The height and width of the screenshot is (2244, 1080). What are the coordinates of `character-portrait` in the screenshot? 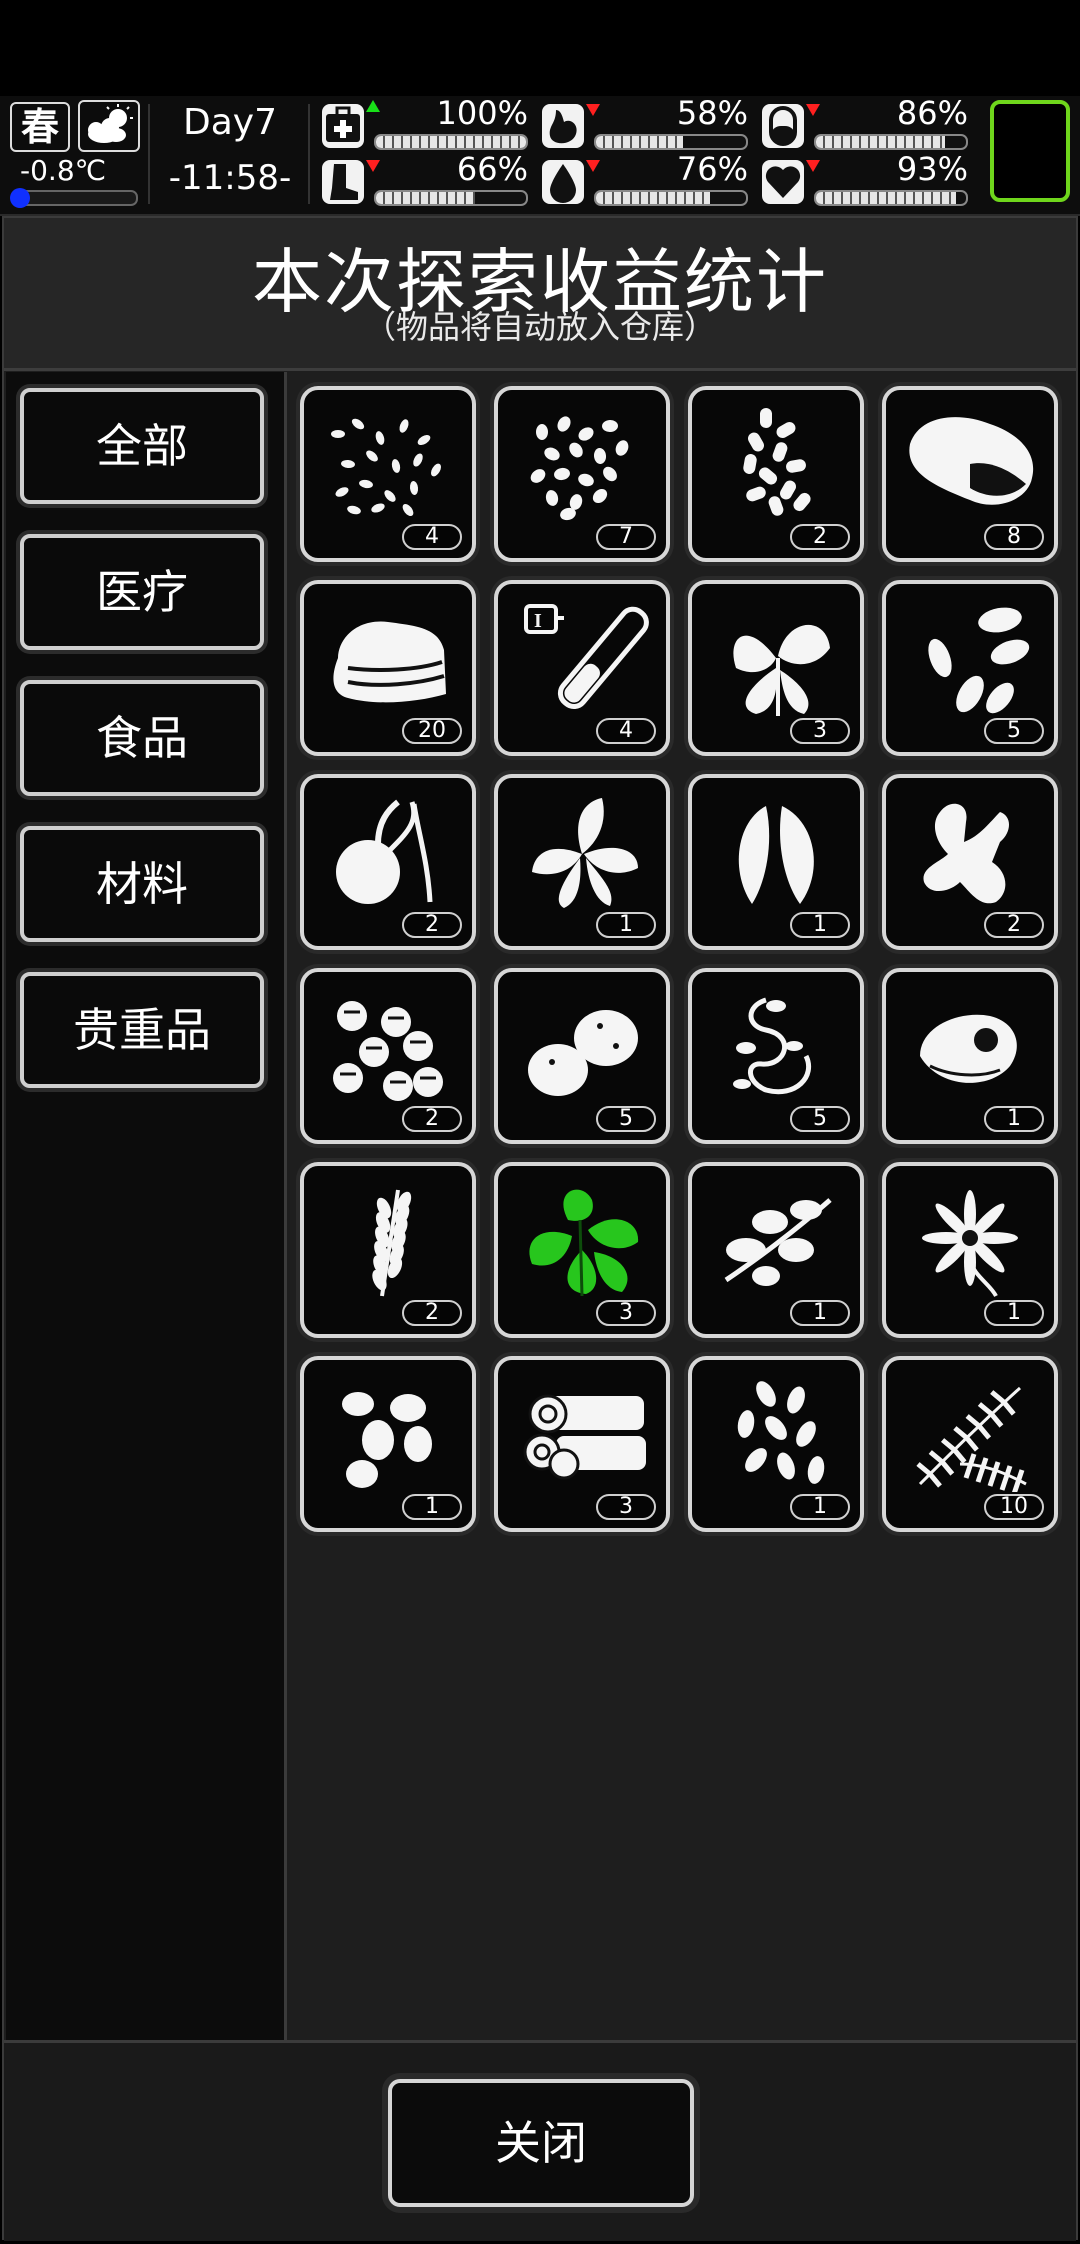 It's located at (1030, 151).